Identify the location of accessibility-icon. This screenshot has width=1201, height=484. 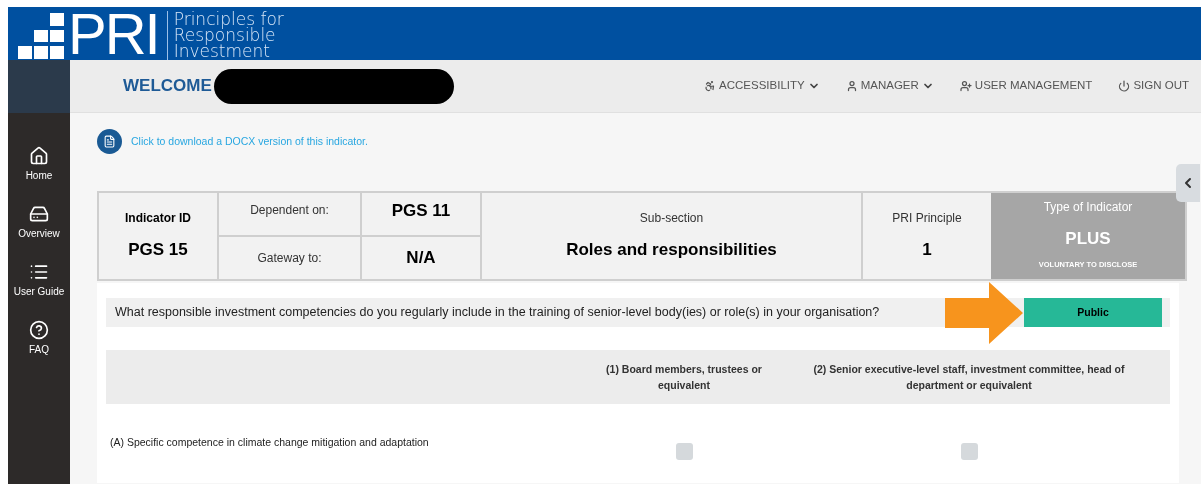
(710, 86).